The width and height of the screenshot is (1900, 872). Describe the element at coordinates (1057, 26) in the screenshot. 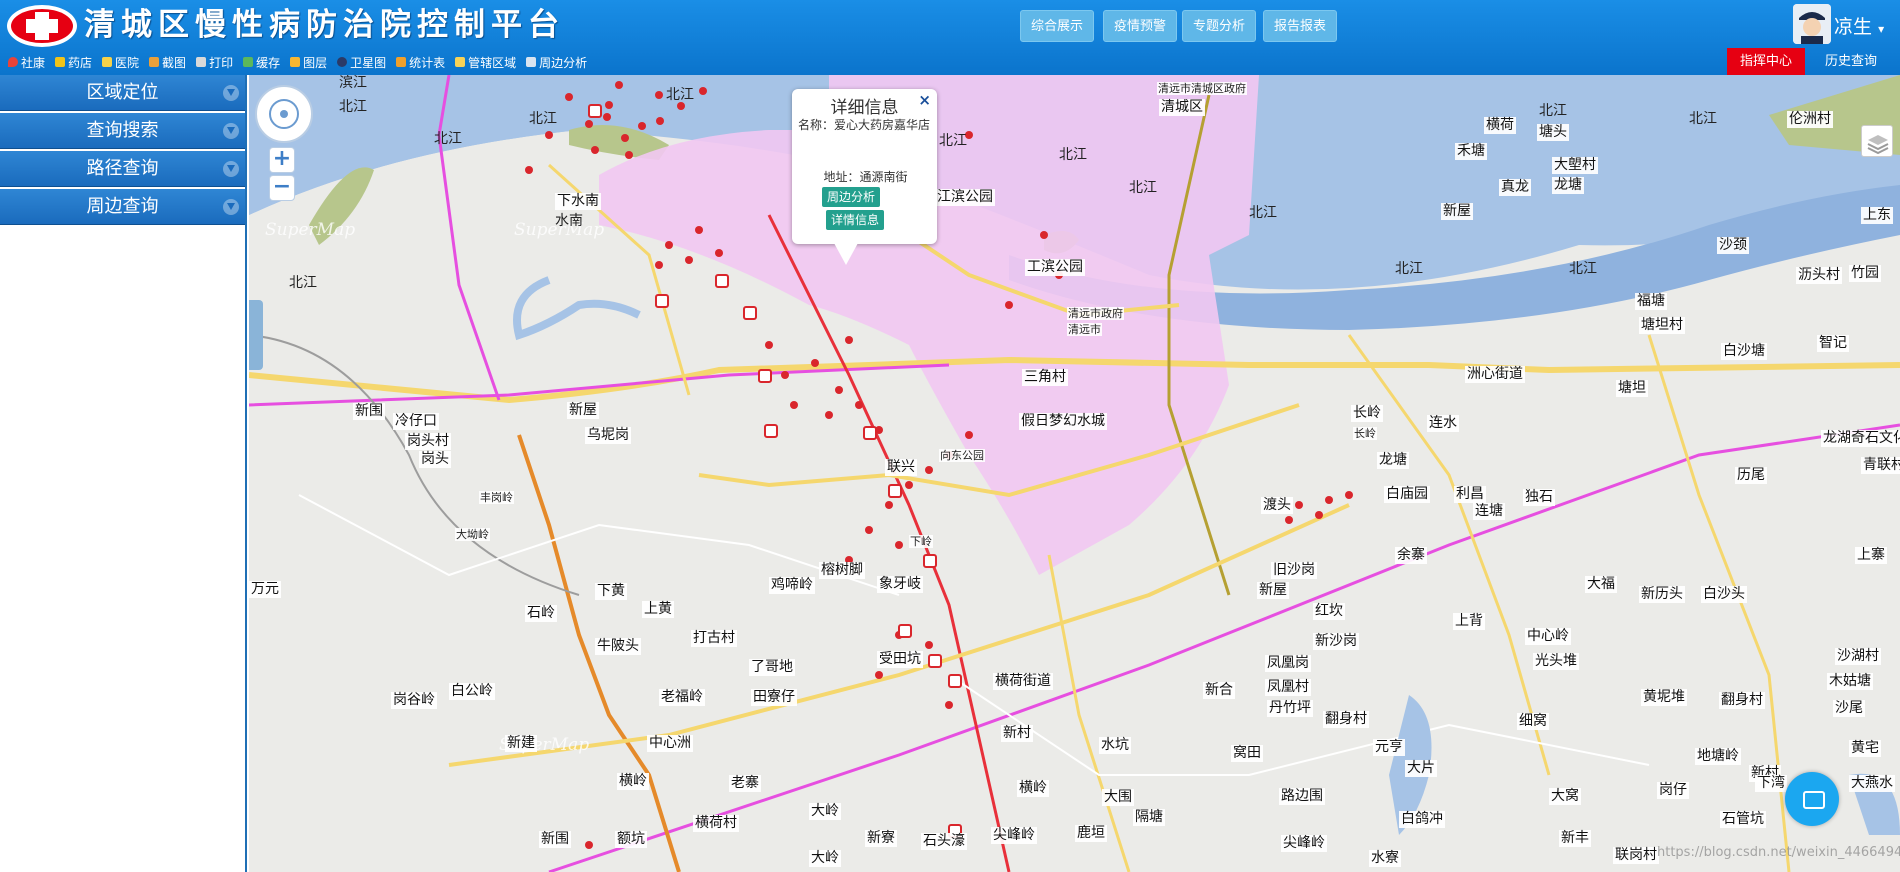

I see `nav-overview-button: 综合展示` at that location.